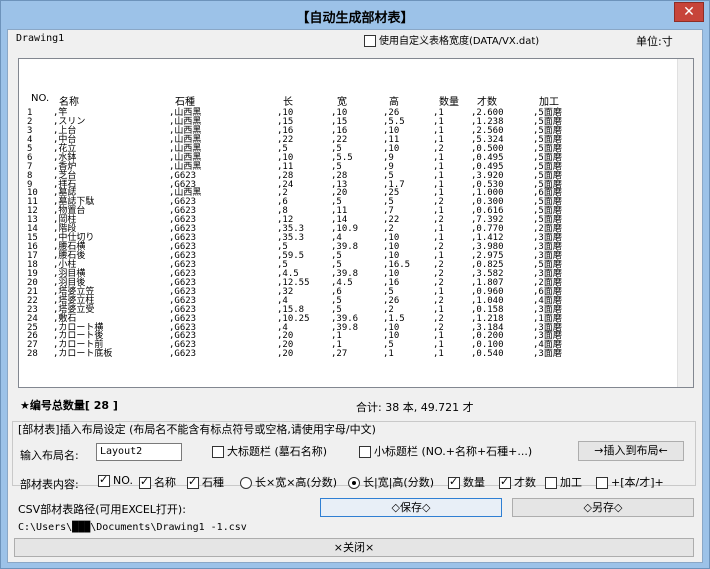 Image resolution: width=710 pixels, height=569 pixels. Describe the element at coordinates (32, 354) in the screenshot. I see `table-cell: 28` at that location.